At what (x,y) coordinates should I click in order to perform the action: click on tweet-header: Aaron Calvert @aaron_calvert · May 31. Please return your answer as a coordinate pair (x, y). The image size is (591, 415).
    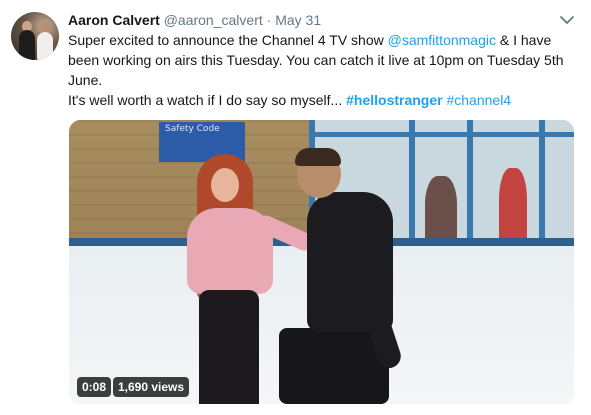
    Looking at the image, I should click on (194, 20).